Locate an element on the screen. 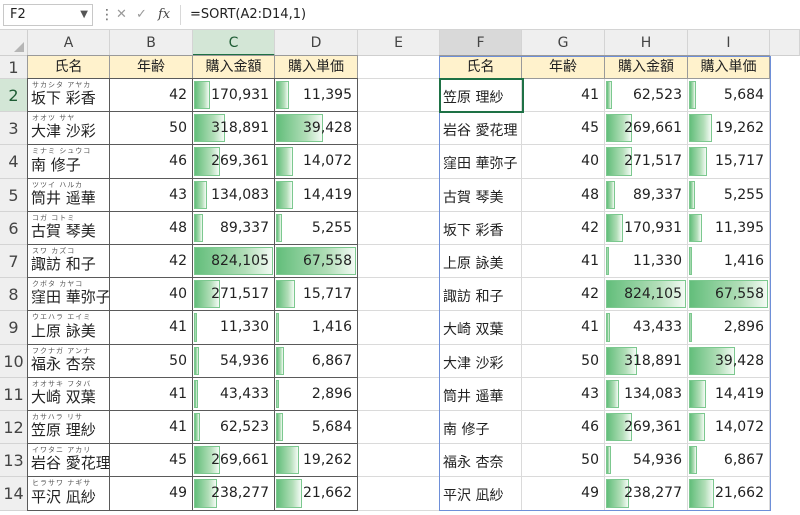 This screenshot has height=515, width=800. unit-cell: 5,684 is located at coordinates (729, 96).